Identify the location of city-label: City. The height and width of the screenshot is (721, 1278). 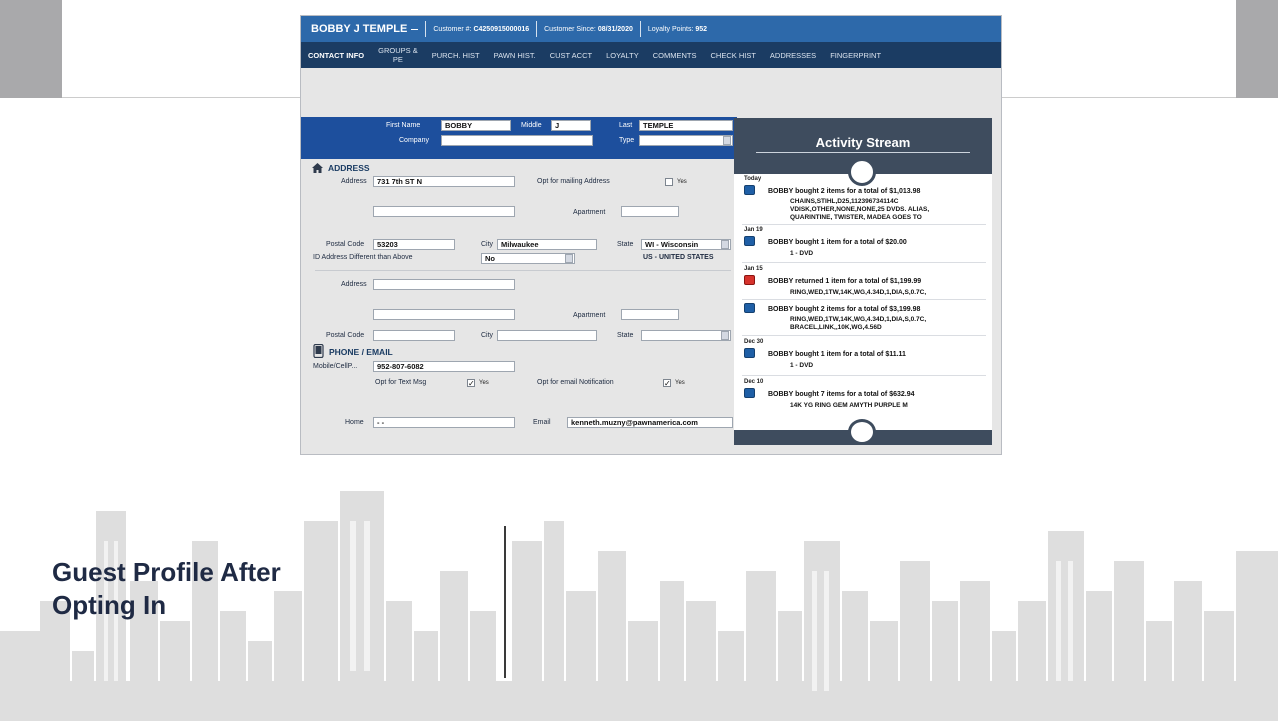
(487, 244).